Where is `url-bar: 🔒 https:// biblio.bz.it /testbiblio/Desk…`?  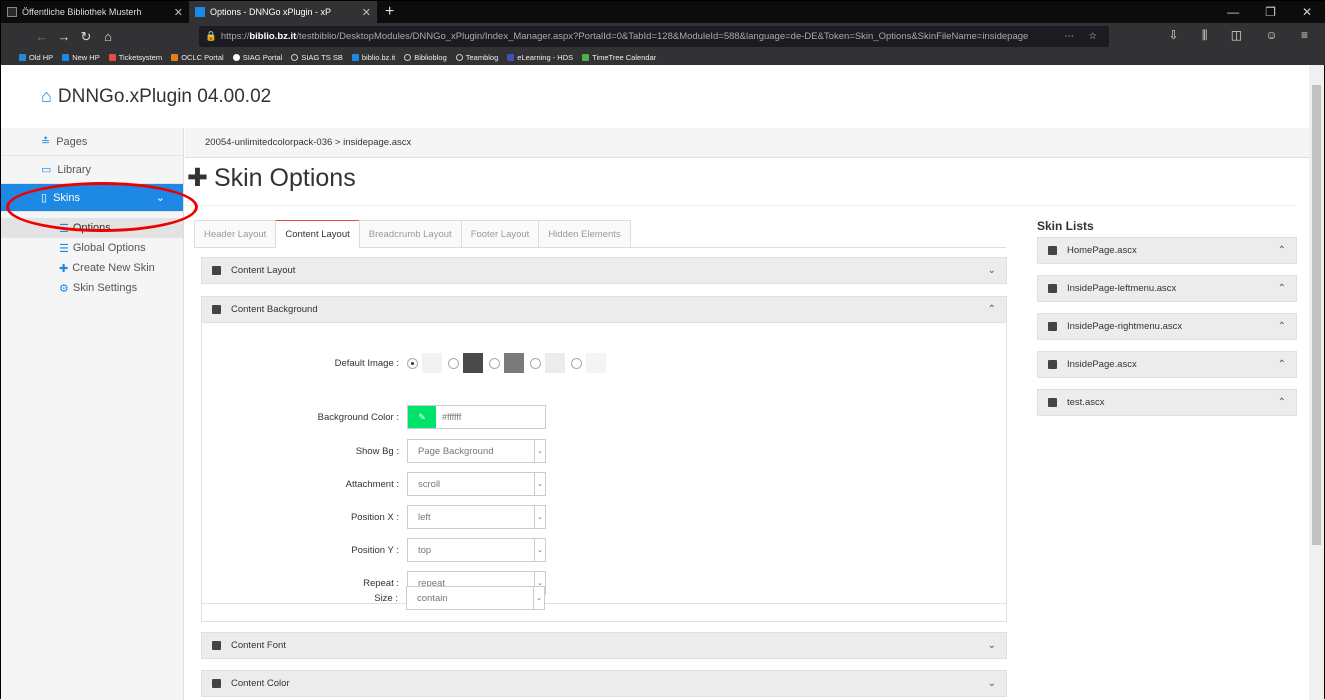 url-bar: 🔒 https:// biblio.bz.it /testbiblio/Desk… is located at coordinates (654, 36).